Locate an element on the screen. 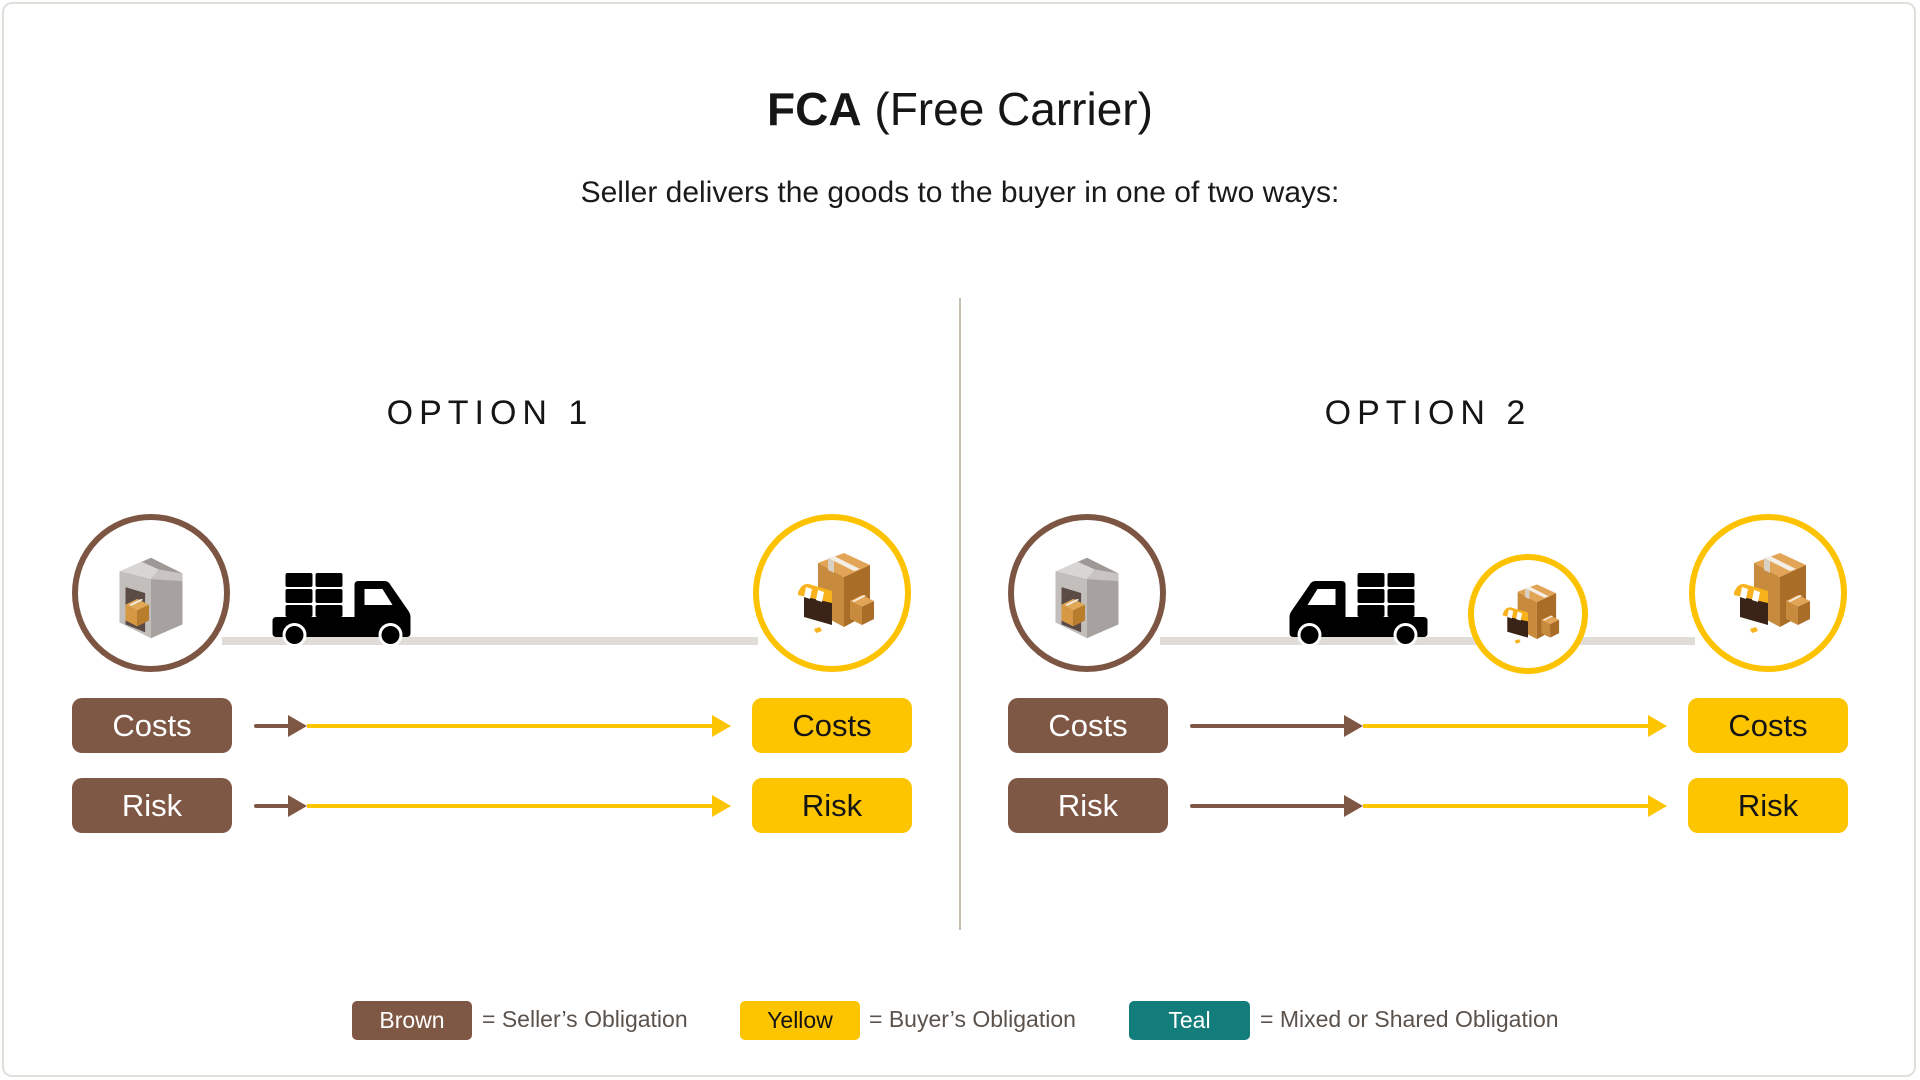  legend-yellow-swatch: Yellow is located at coordinates (800, 1020).